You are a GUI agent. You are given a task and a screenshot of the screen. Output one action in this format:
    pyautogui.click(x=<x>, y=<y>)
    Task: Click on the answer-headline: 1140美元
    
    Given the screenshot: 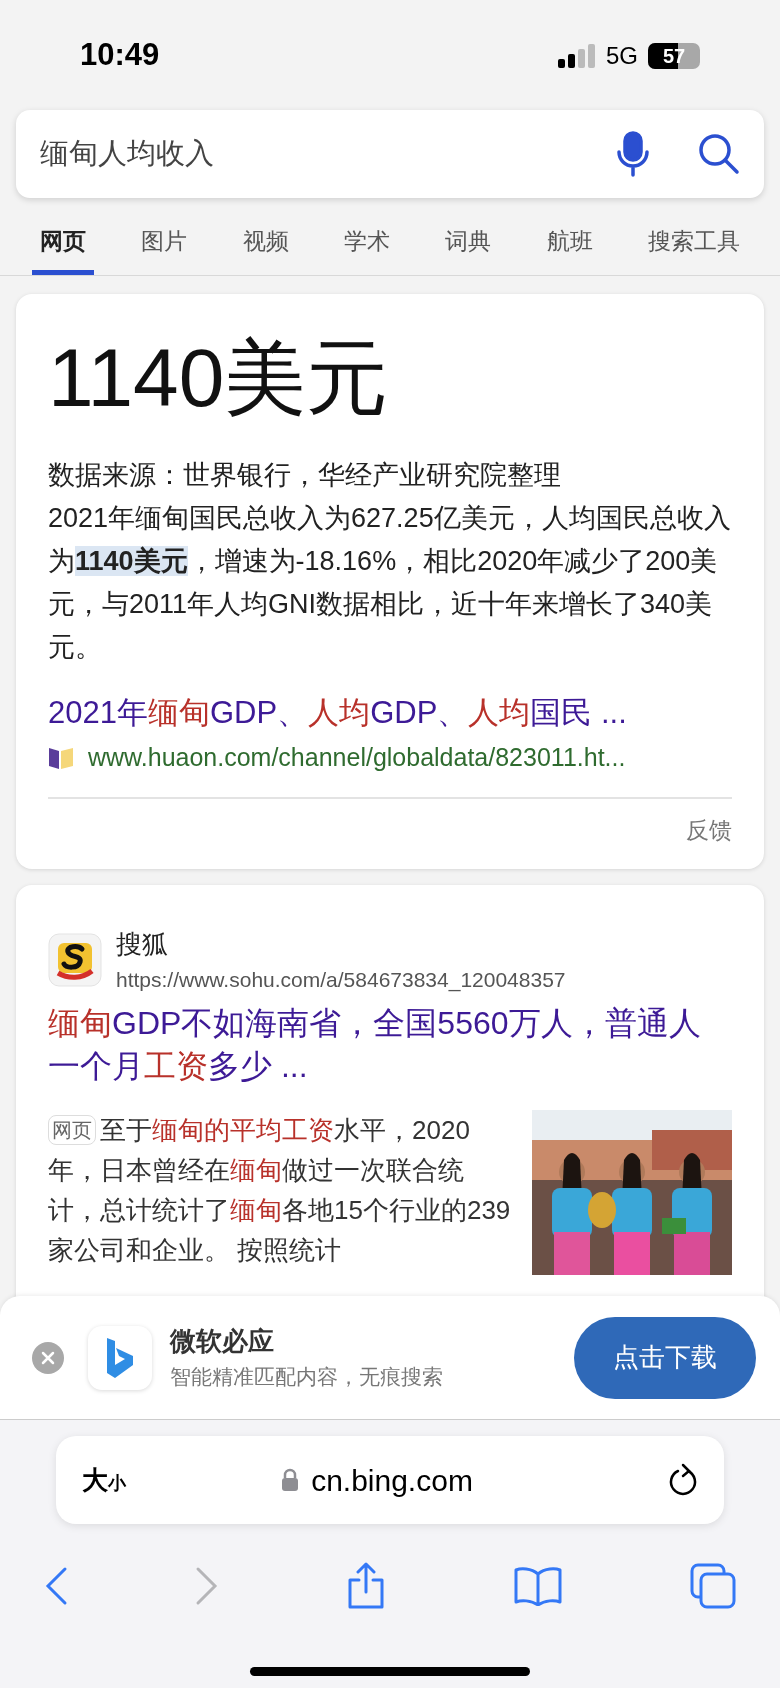 What is the action you would take?
    pyautogui.click(x=219, y=378)
    